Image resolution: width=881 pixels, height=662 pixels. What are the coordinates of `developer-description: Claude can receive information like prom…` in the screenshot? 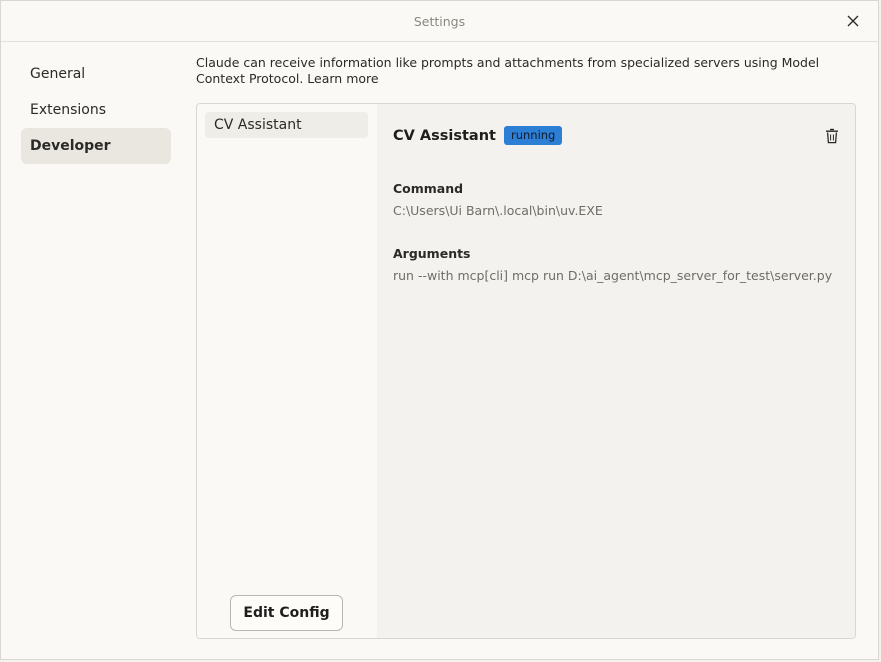 It's located at (521, 71).